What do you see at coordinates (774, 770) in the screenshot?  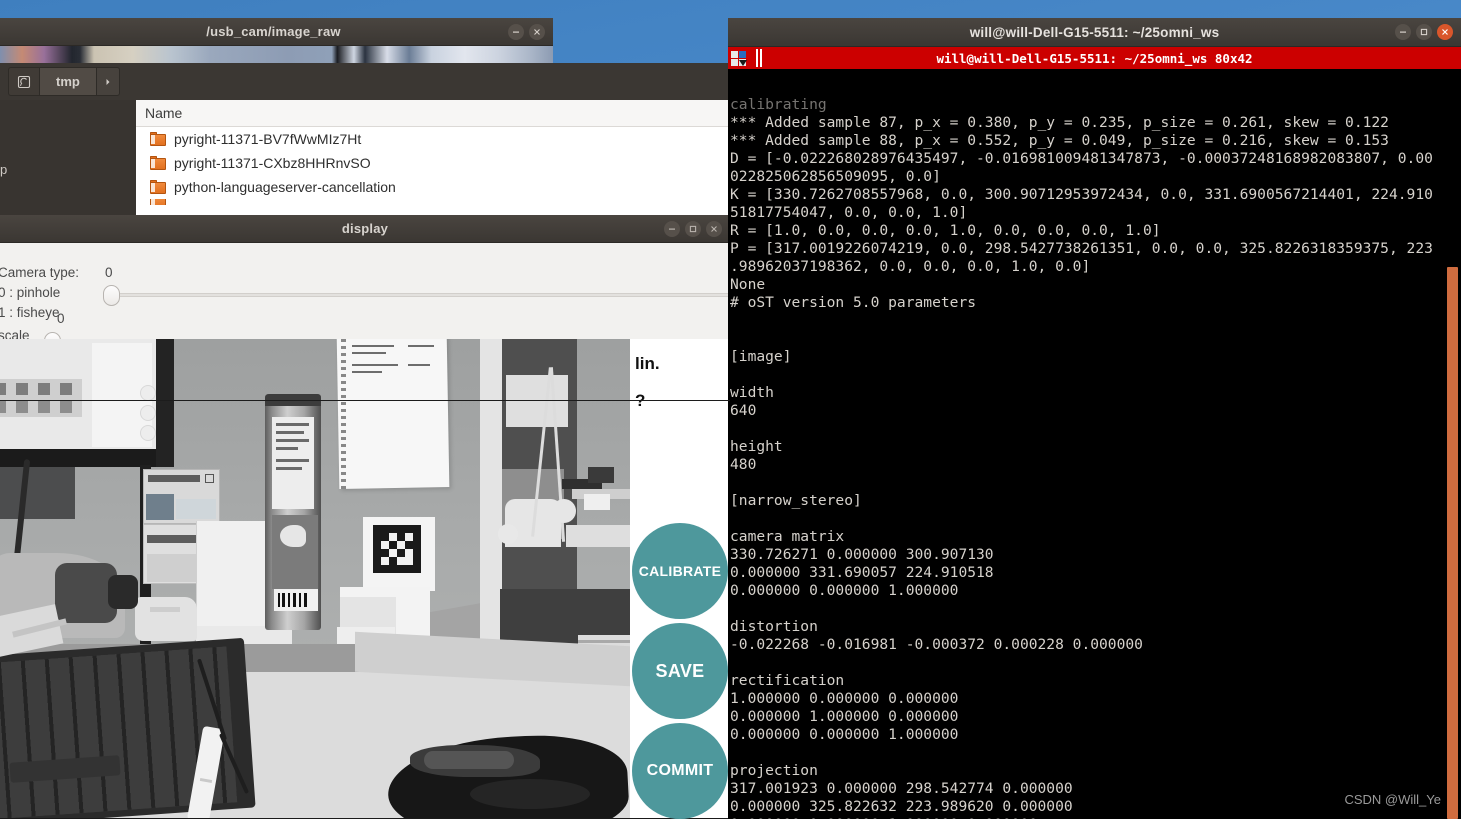 I see `terminal-line: projection` at bounding box center [774, 770].